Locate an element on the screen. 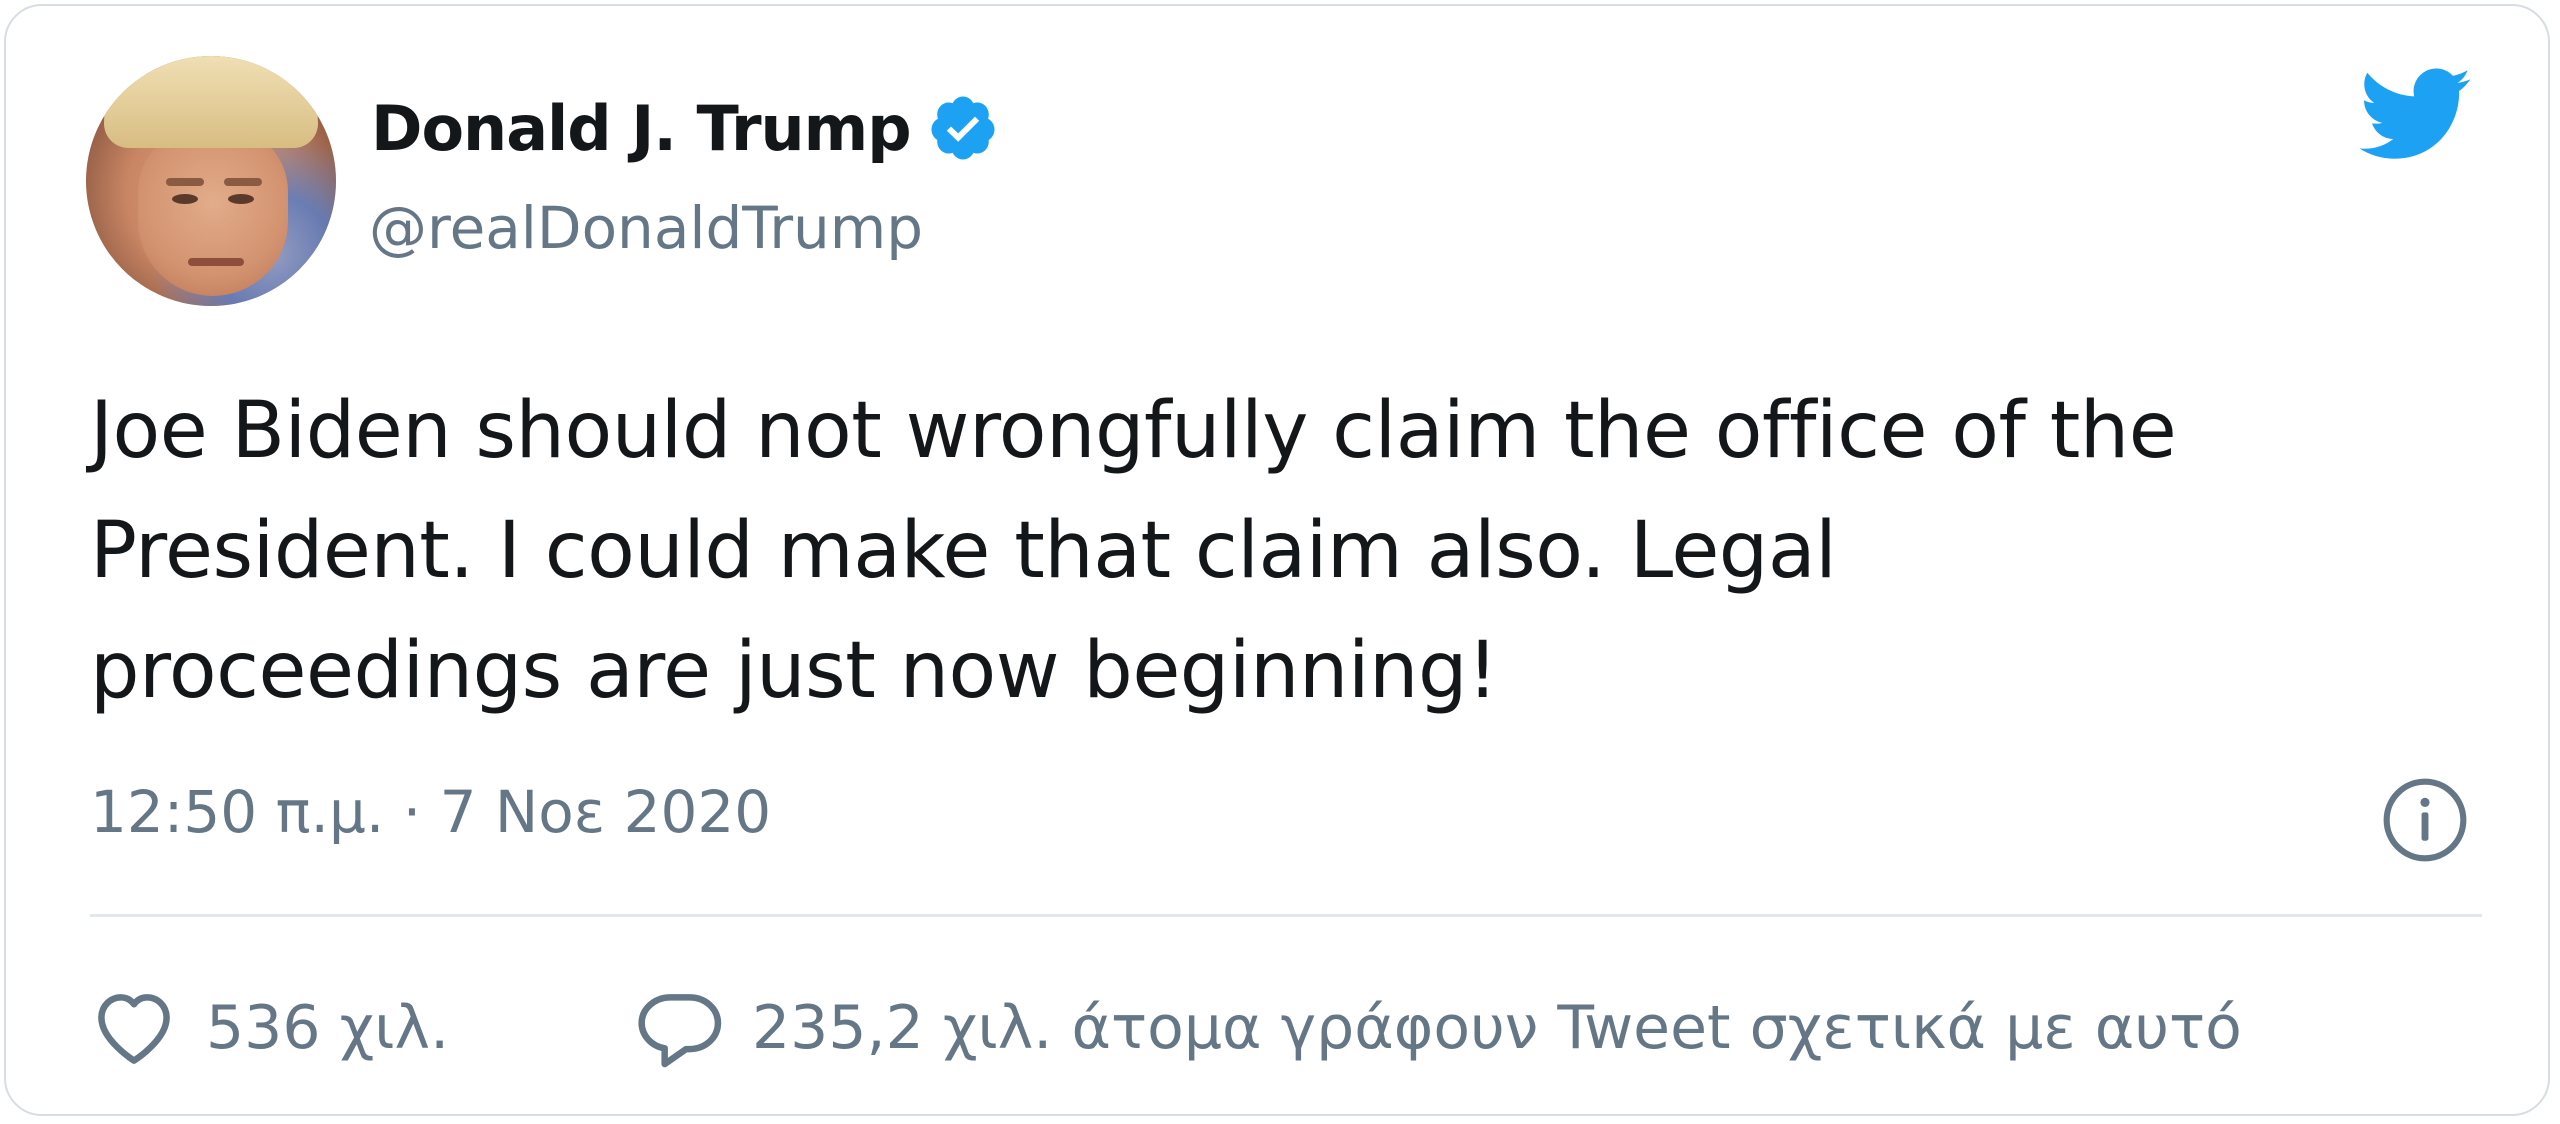 This screenshot has height=1124, width=2560. like-button: 536 χιλ. is located at coordinates (268, 1028).